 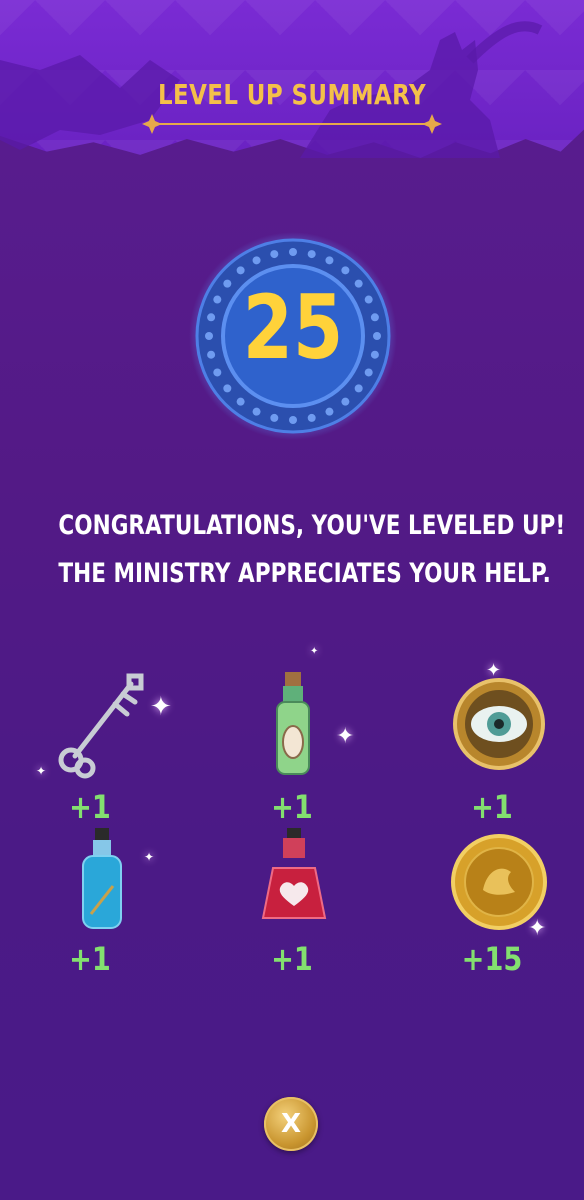 What do you see at coordinates (291, 1124) in the screenshot?
I see `close-button: X` at bounding box center [291, 1124].